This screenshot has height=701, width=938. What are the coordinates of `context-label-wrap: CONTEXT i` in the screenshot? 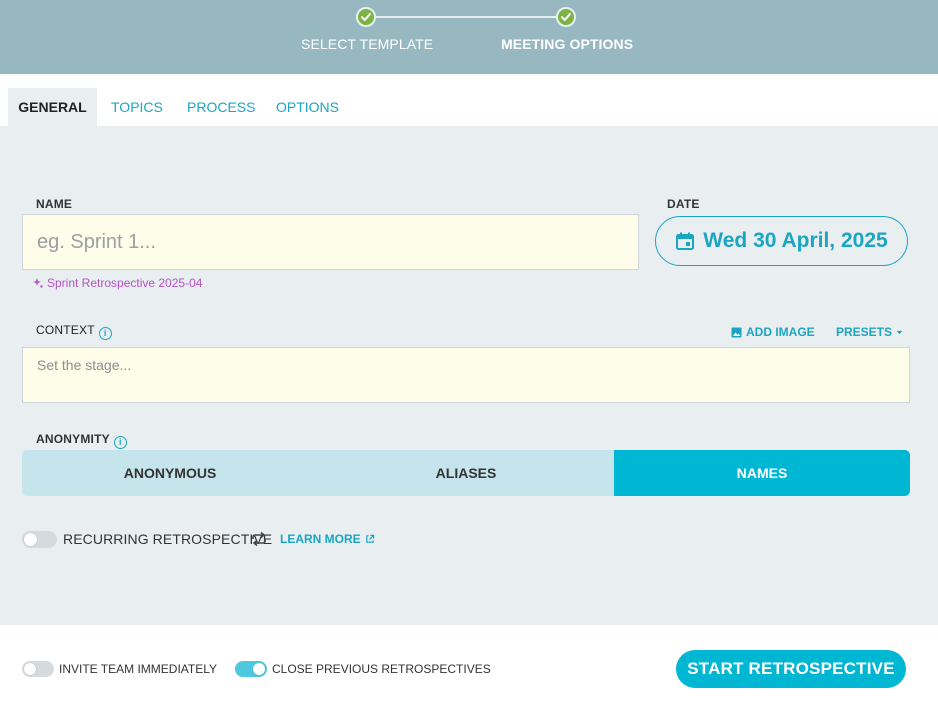 It's located at (74, 331).